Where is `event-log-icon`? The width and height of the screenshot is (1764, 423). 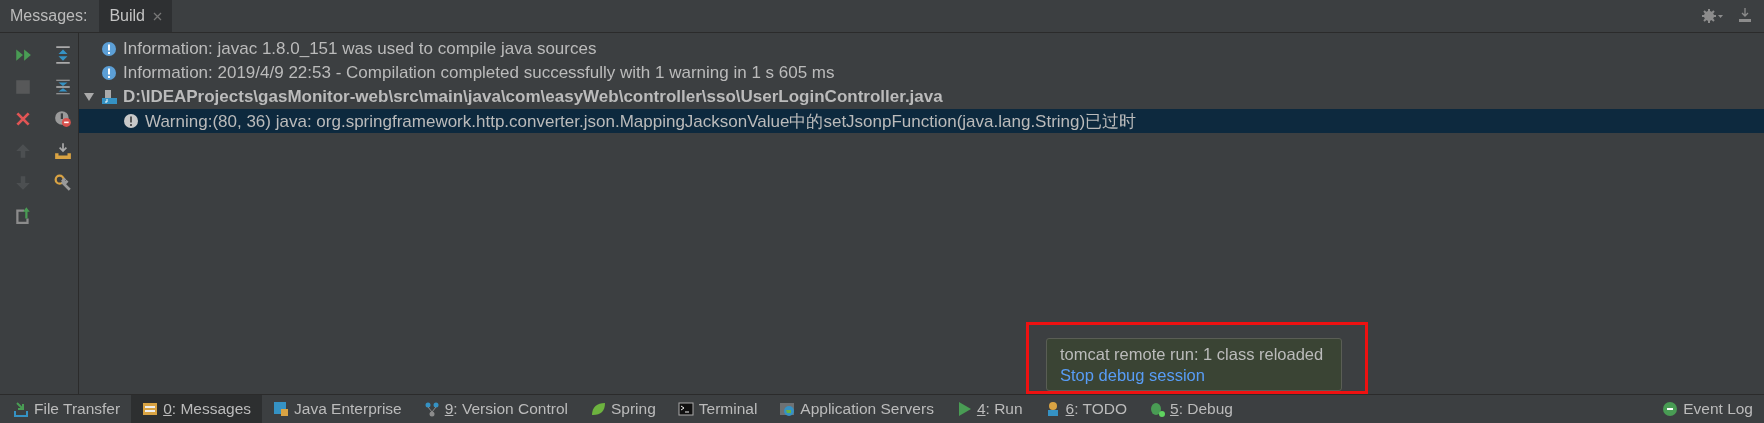
event-log-icon is located at coordinates (1670, 409).